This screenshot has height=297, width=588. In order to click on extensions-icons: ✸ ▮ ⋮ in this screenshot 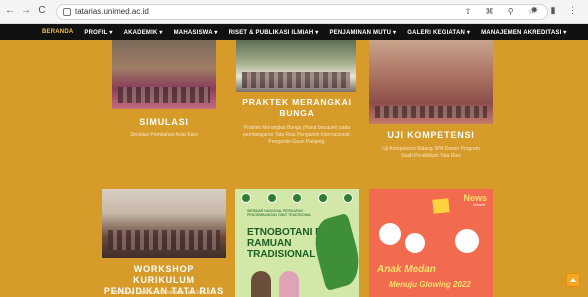, I will do `click(557, 10)`.